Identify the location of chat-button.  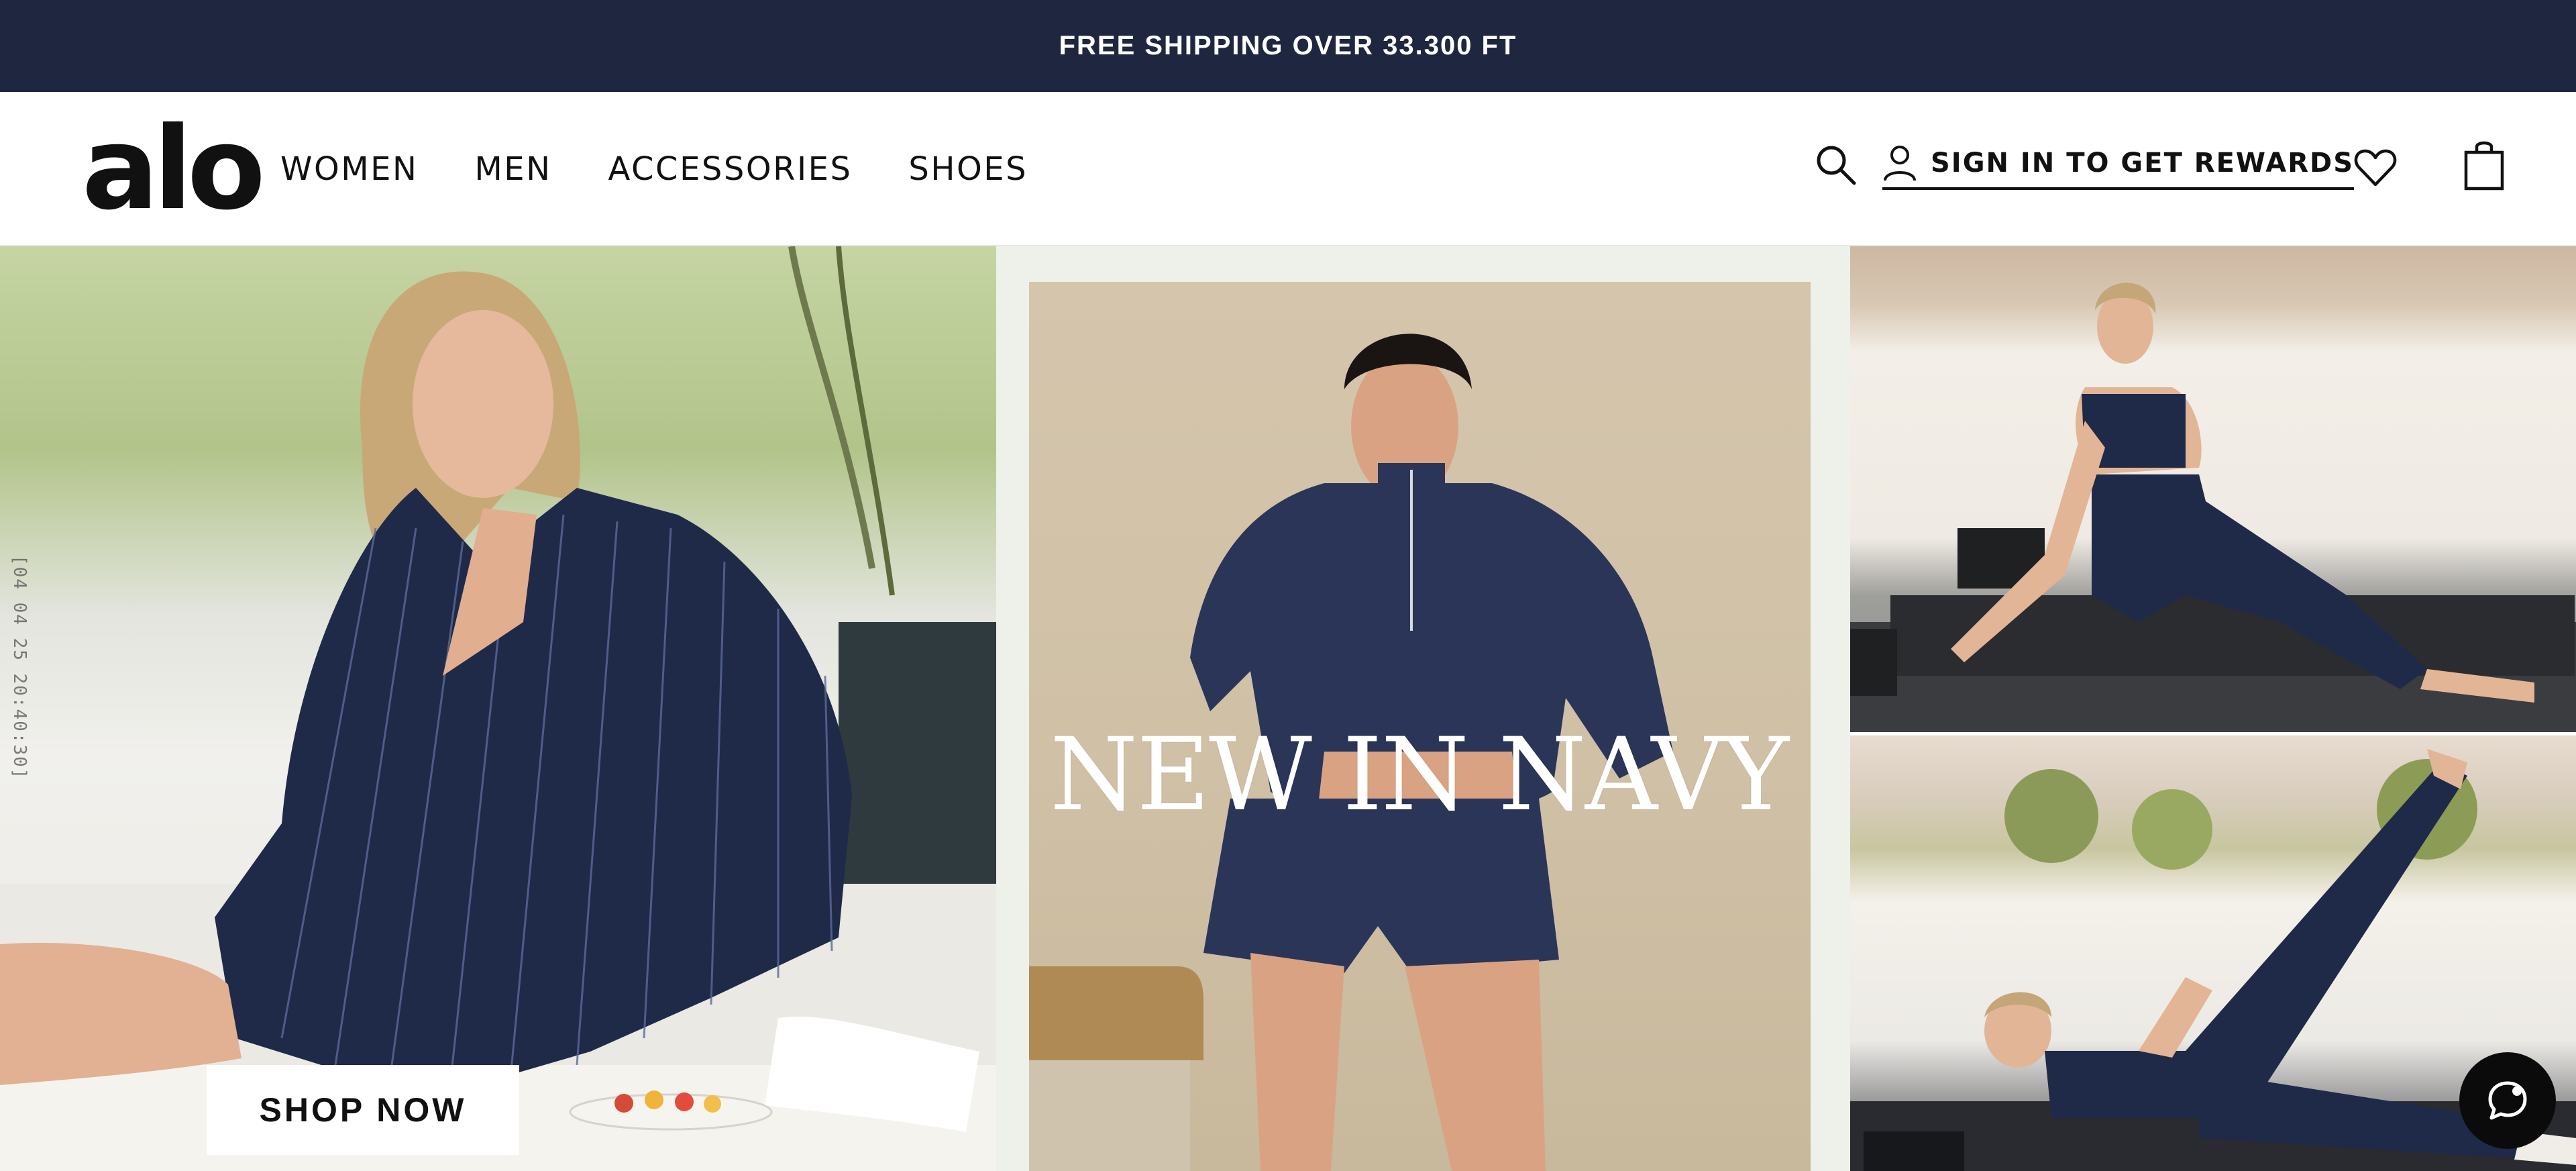
(2507, 1100).